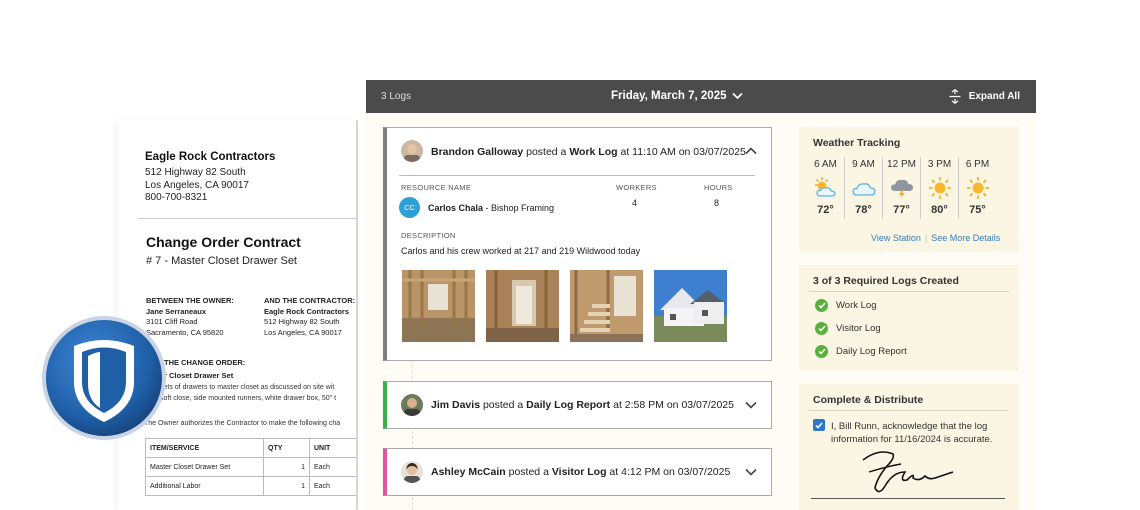 This screenshot has height=510, width=1140. Describe the element at coordinates (825, 210) in the screenshot. I see `weather-temp: 72°` at that location.